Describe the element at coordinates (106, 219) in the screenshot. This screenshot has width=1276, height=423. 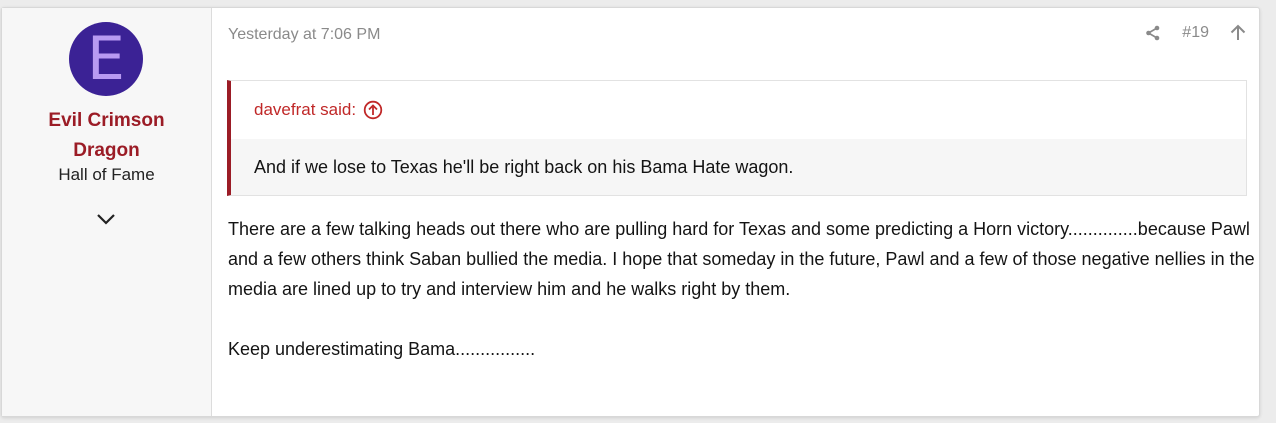
I see `chevron-down-icon` at that location.